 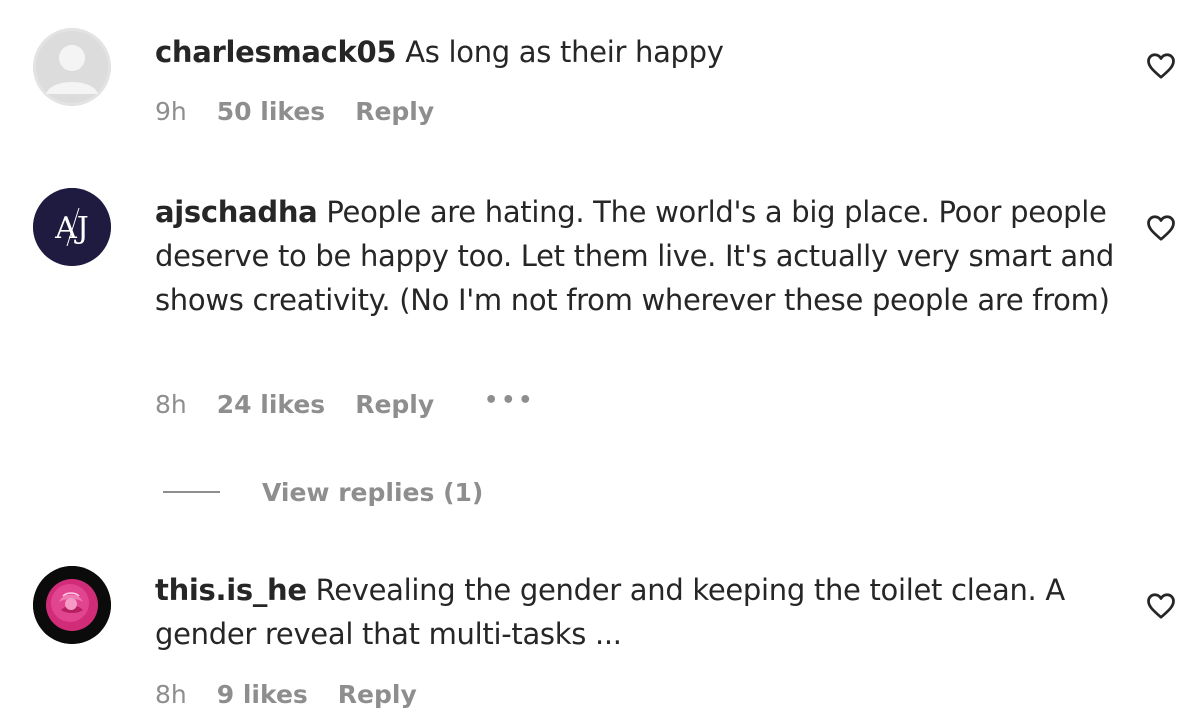 I want to click on default-profile-icon, so click(x=72, y=67).